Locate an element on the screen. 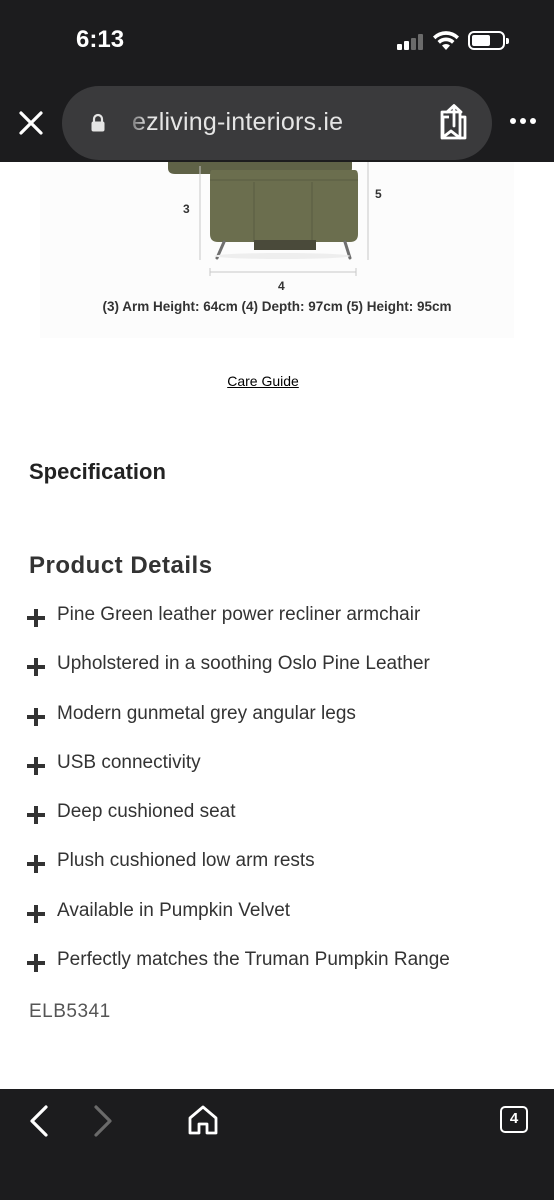 The image size is (554, 1200). browser-bottom-bar: 4 is located at coordinates (277, 1144).